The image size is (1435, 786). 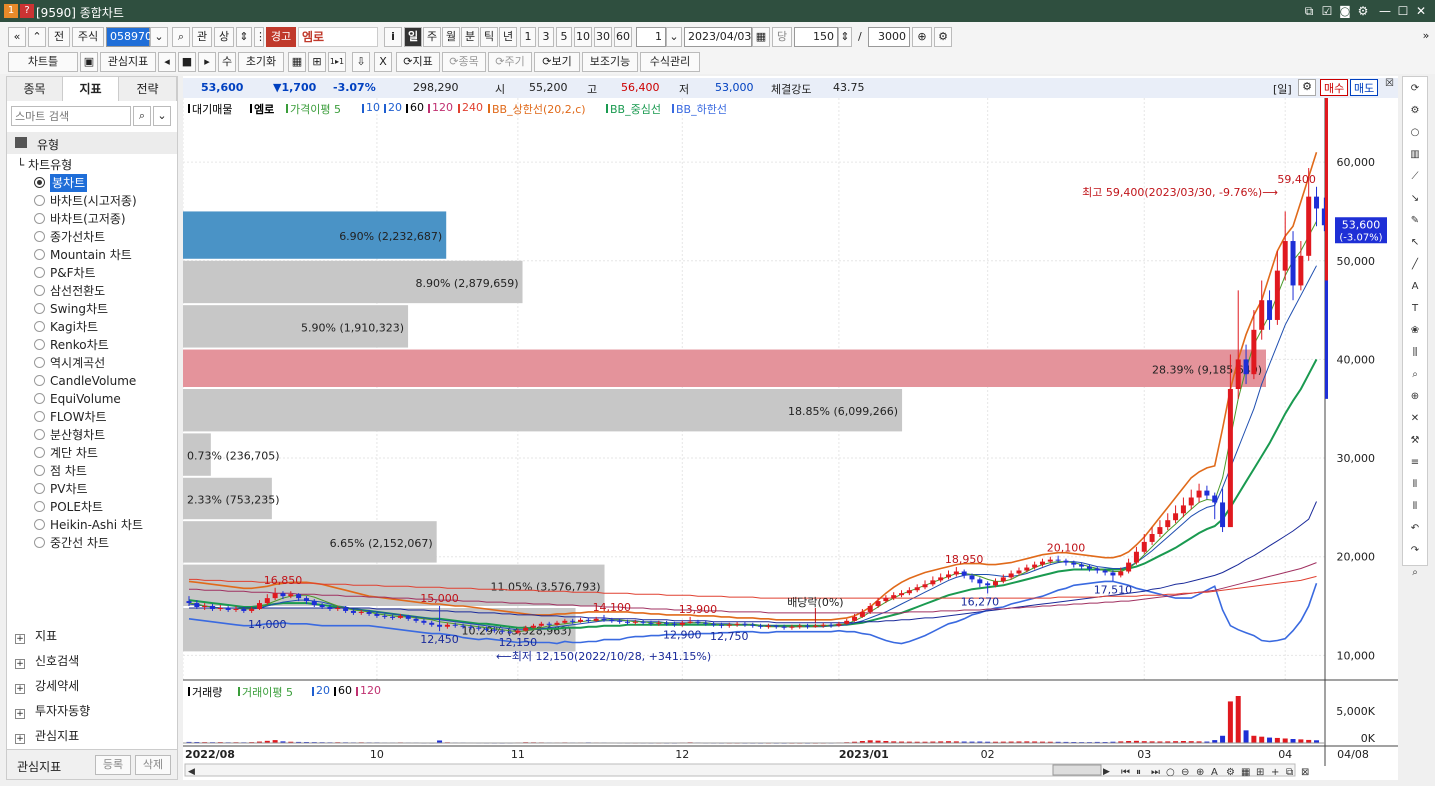 I want to click on chart-type-item: Mountain 차트, so click(x=91, y=255).